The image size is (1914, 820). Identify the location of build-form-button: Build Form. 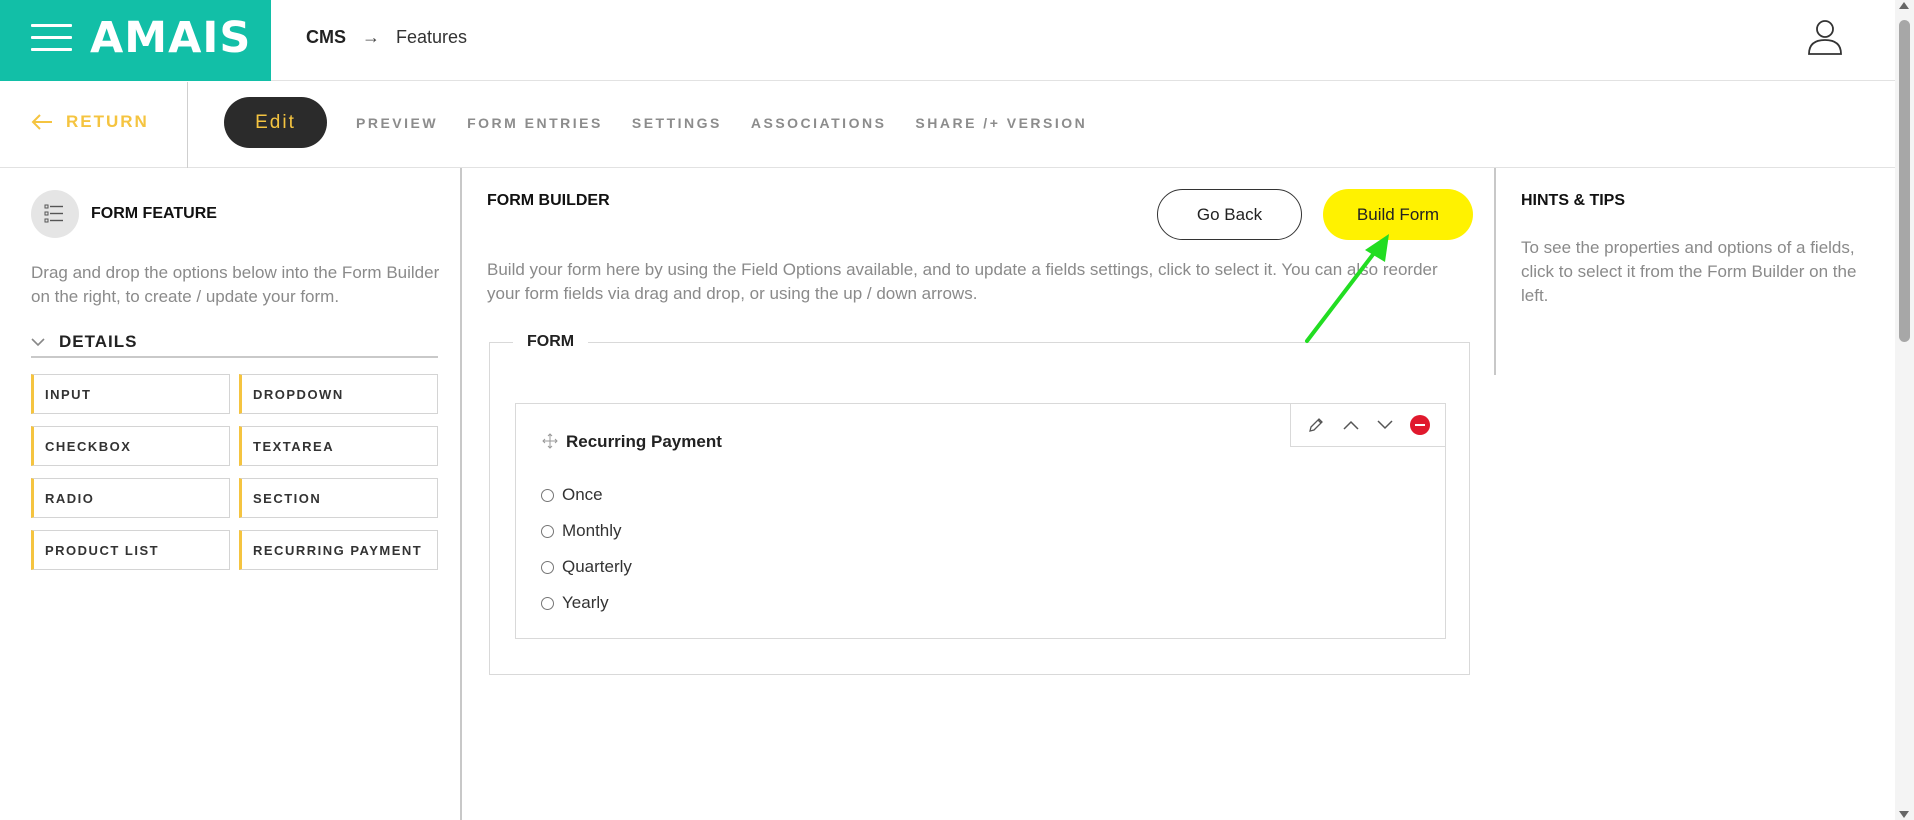
(1398, 214).